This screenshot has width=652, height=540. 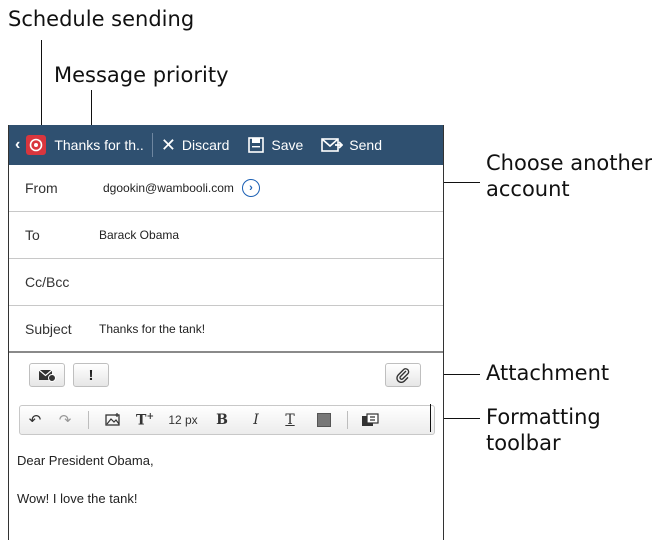 What do you see at coordinates (205, 145) in the screenshot?
I see `discard-label: Discard` at bounding box center [205, 145].